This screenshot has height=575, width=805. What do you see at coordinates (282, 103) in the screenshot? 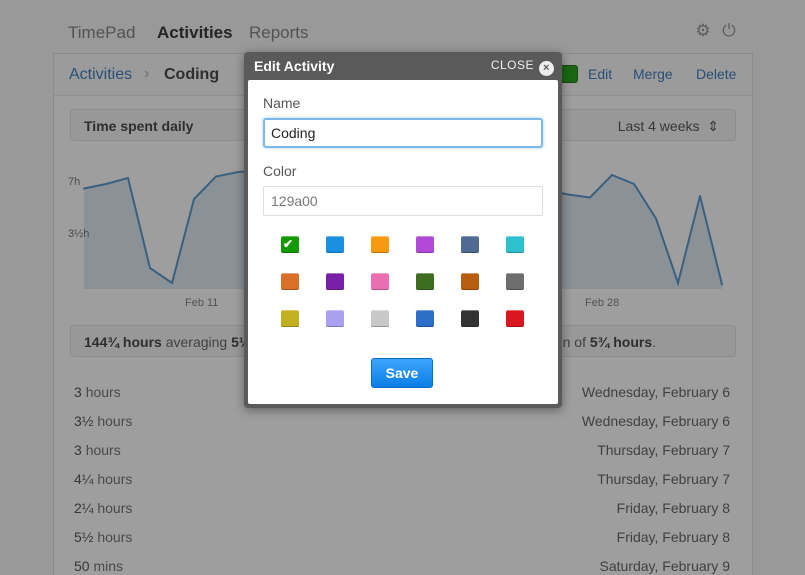
I see `name-label: Name` at bounding box center [282, 103].